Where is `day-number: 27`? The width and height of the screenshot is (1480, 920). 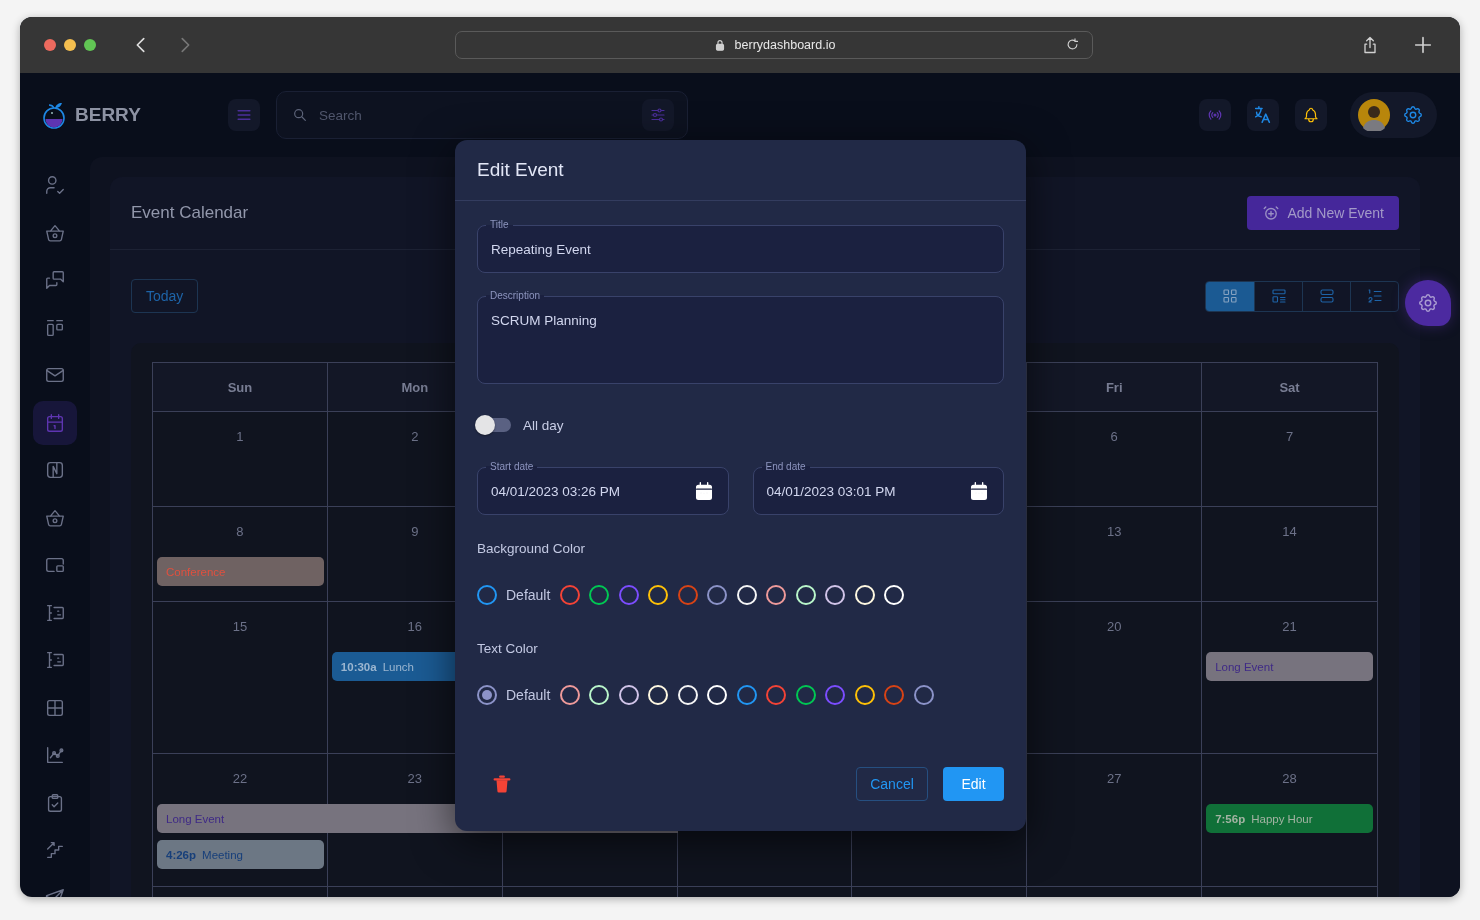 day-number: 27 is located at coordinates (1114, 779).